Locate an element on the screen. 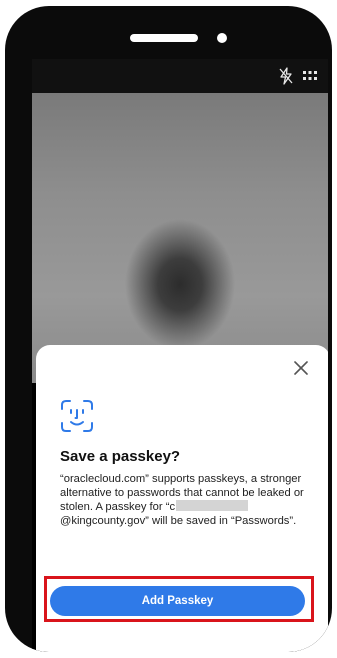 Image resolution: width=337 pixels, height=658 pixels. front-camera is located at coordinates (222, 38).